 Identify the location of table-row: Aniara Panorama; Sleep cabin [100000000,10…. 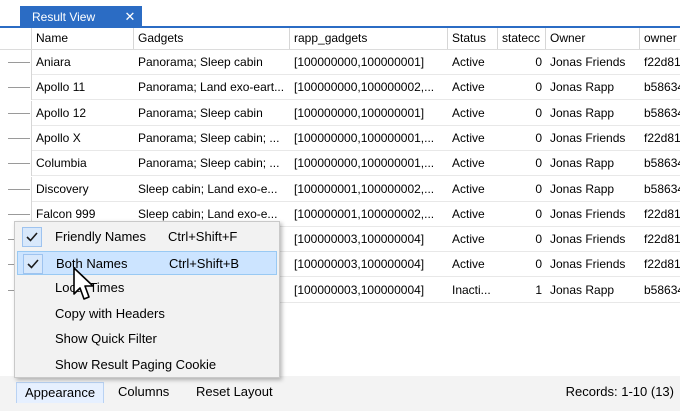
(340, 62).